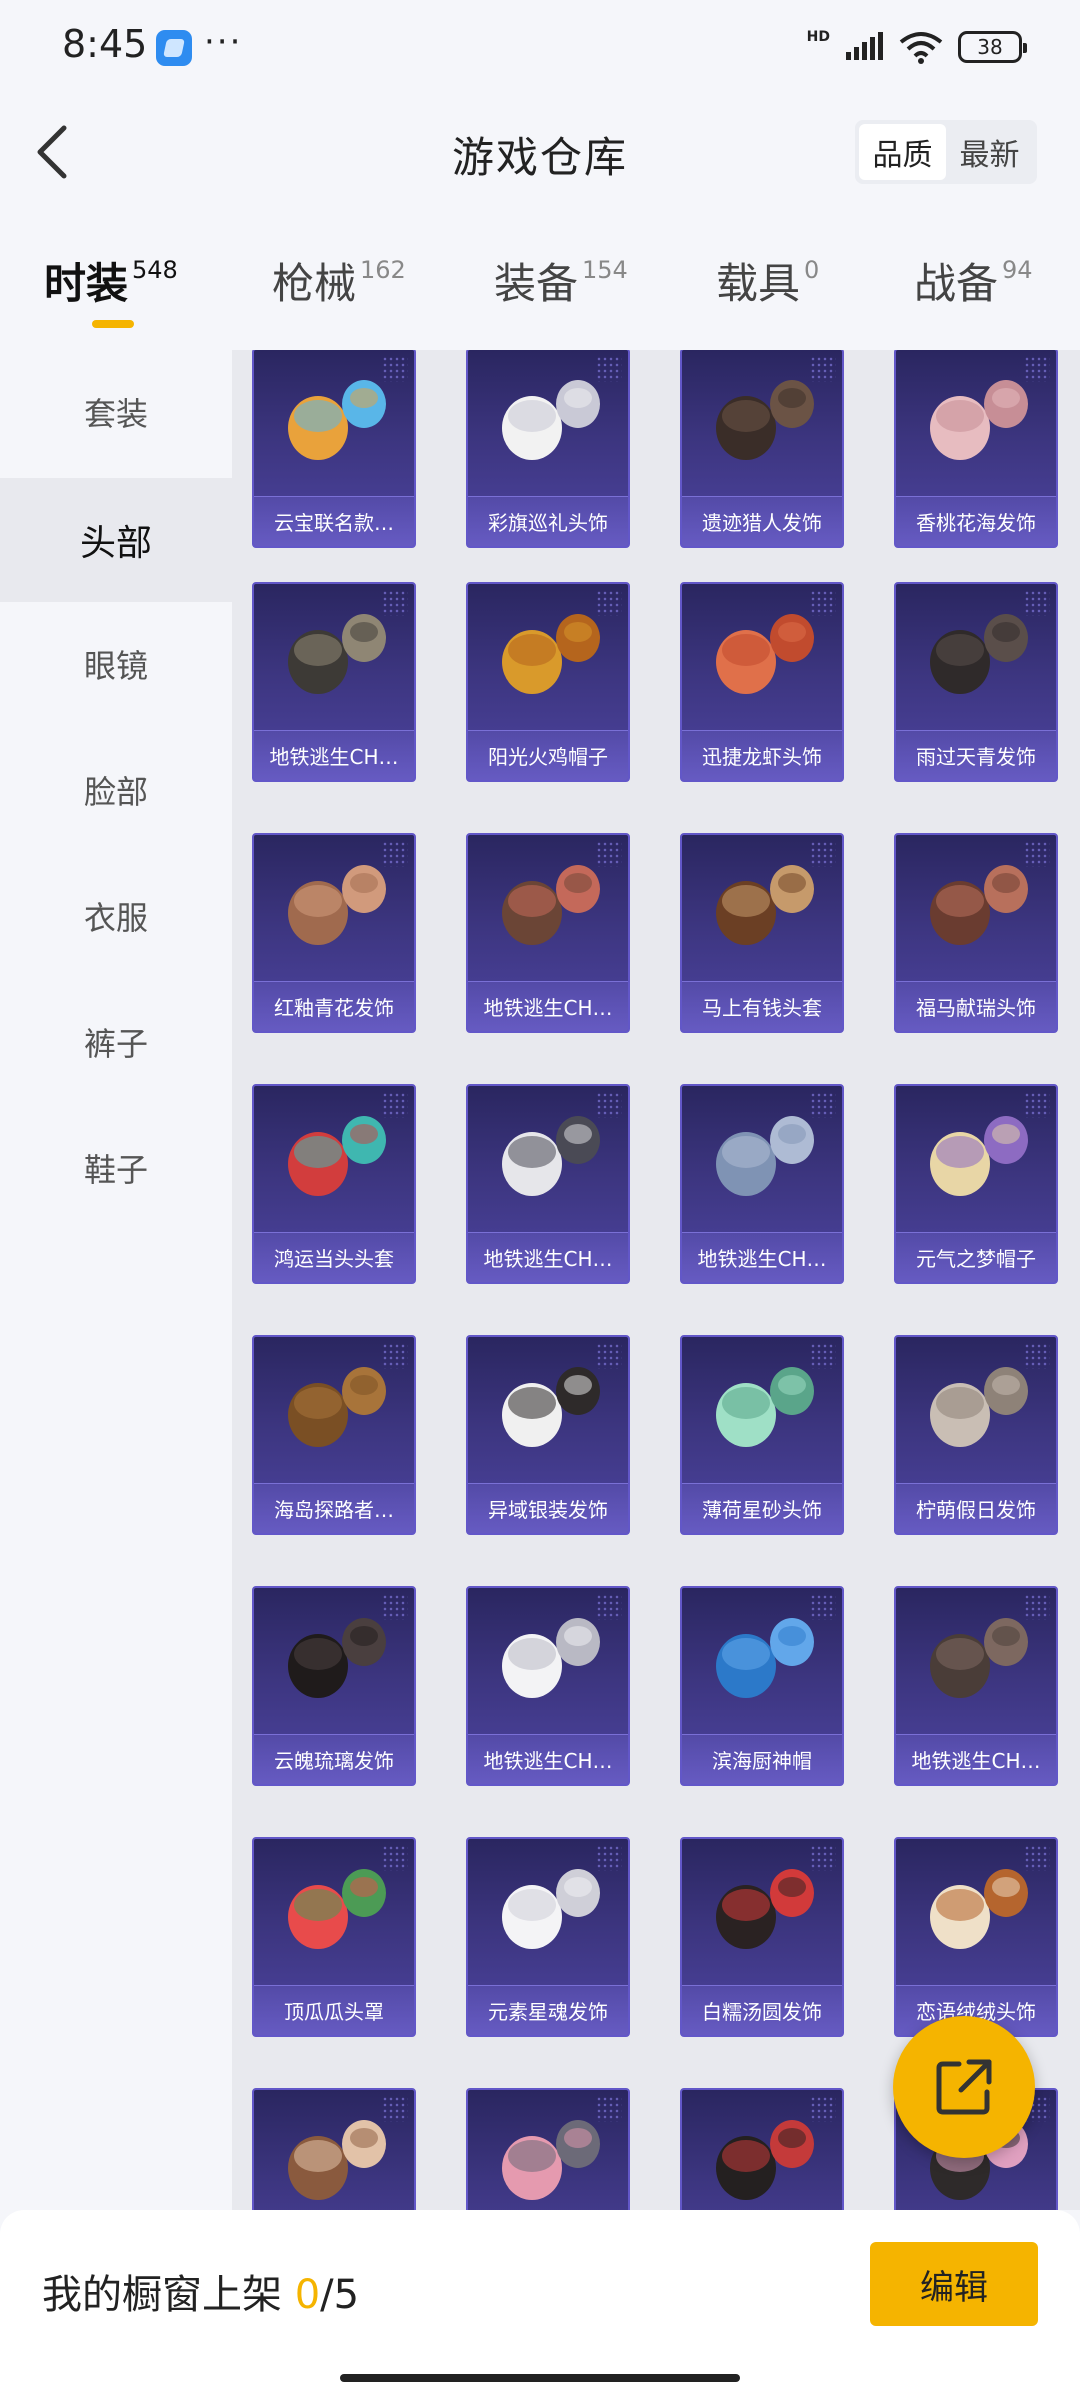  I want to click on item-card: 异域银装发饰, so click(548, 1435).